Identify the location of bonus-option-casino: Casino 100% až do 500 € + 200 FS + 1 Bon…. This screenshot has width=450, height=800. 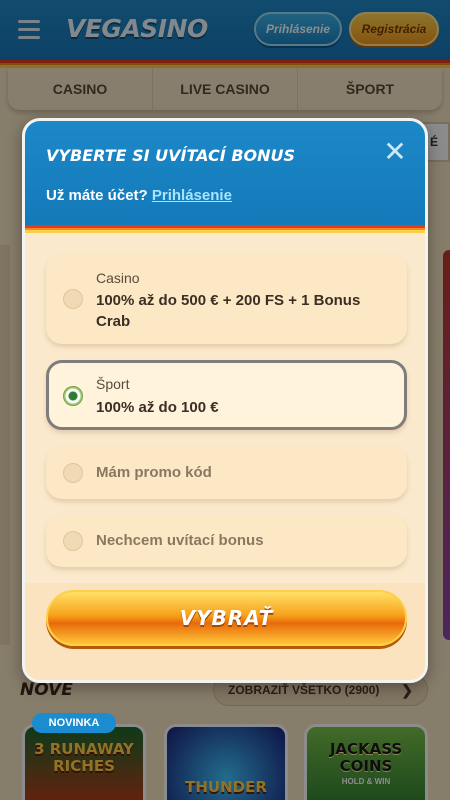
(226, 299).